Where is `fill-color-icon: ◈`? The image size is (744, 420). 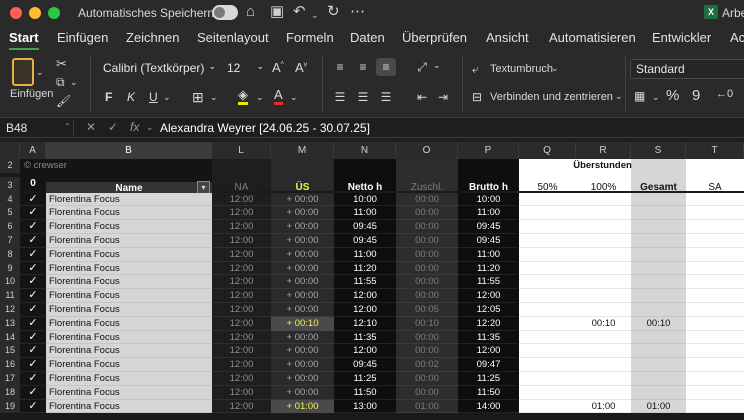
fill-color-icon: ◈ is located at coordinates (243, 96).